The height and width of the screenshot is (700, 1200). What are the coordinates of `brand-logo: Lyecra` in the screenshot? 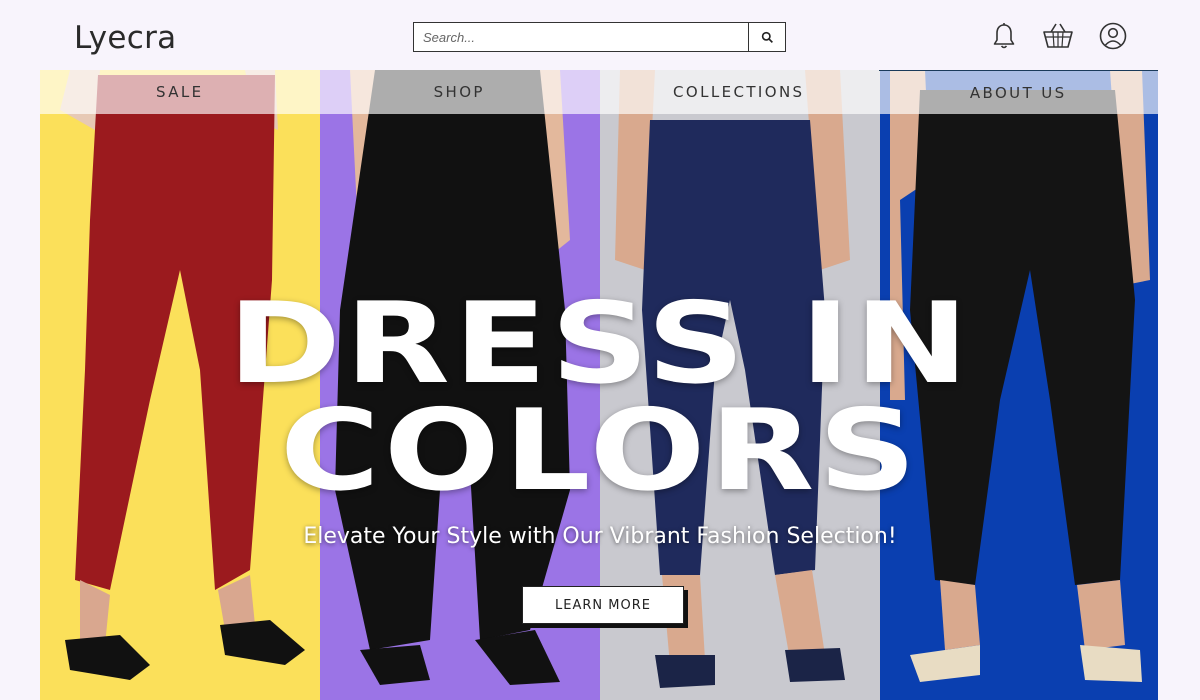 It's located at (125, 38).